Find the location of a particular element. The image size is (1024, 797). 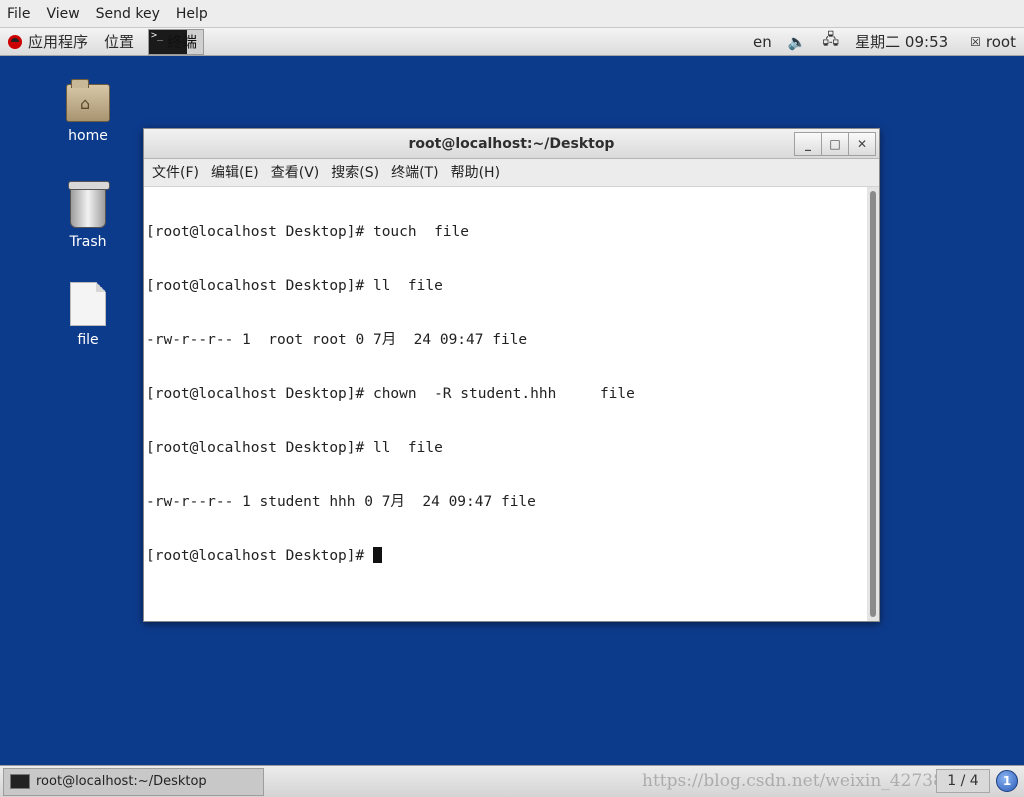

watermark: https://blog.csdn.net/weixin_42738 is located at coordinates (793, 781).